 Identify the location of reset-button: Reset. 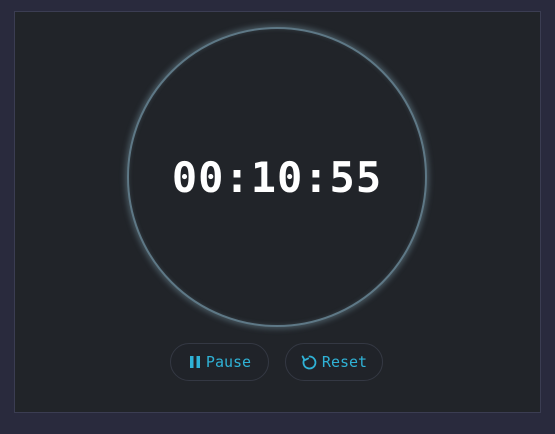
(334, 362).